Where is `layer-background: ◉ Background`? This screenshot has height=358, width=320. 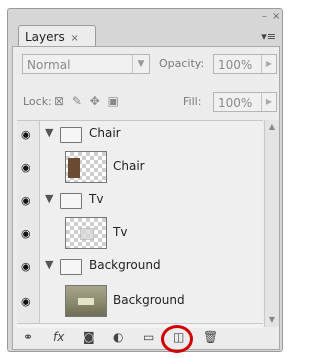
layer-background: ◉ Background is located at coordinates (140, 301).